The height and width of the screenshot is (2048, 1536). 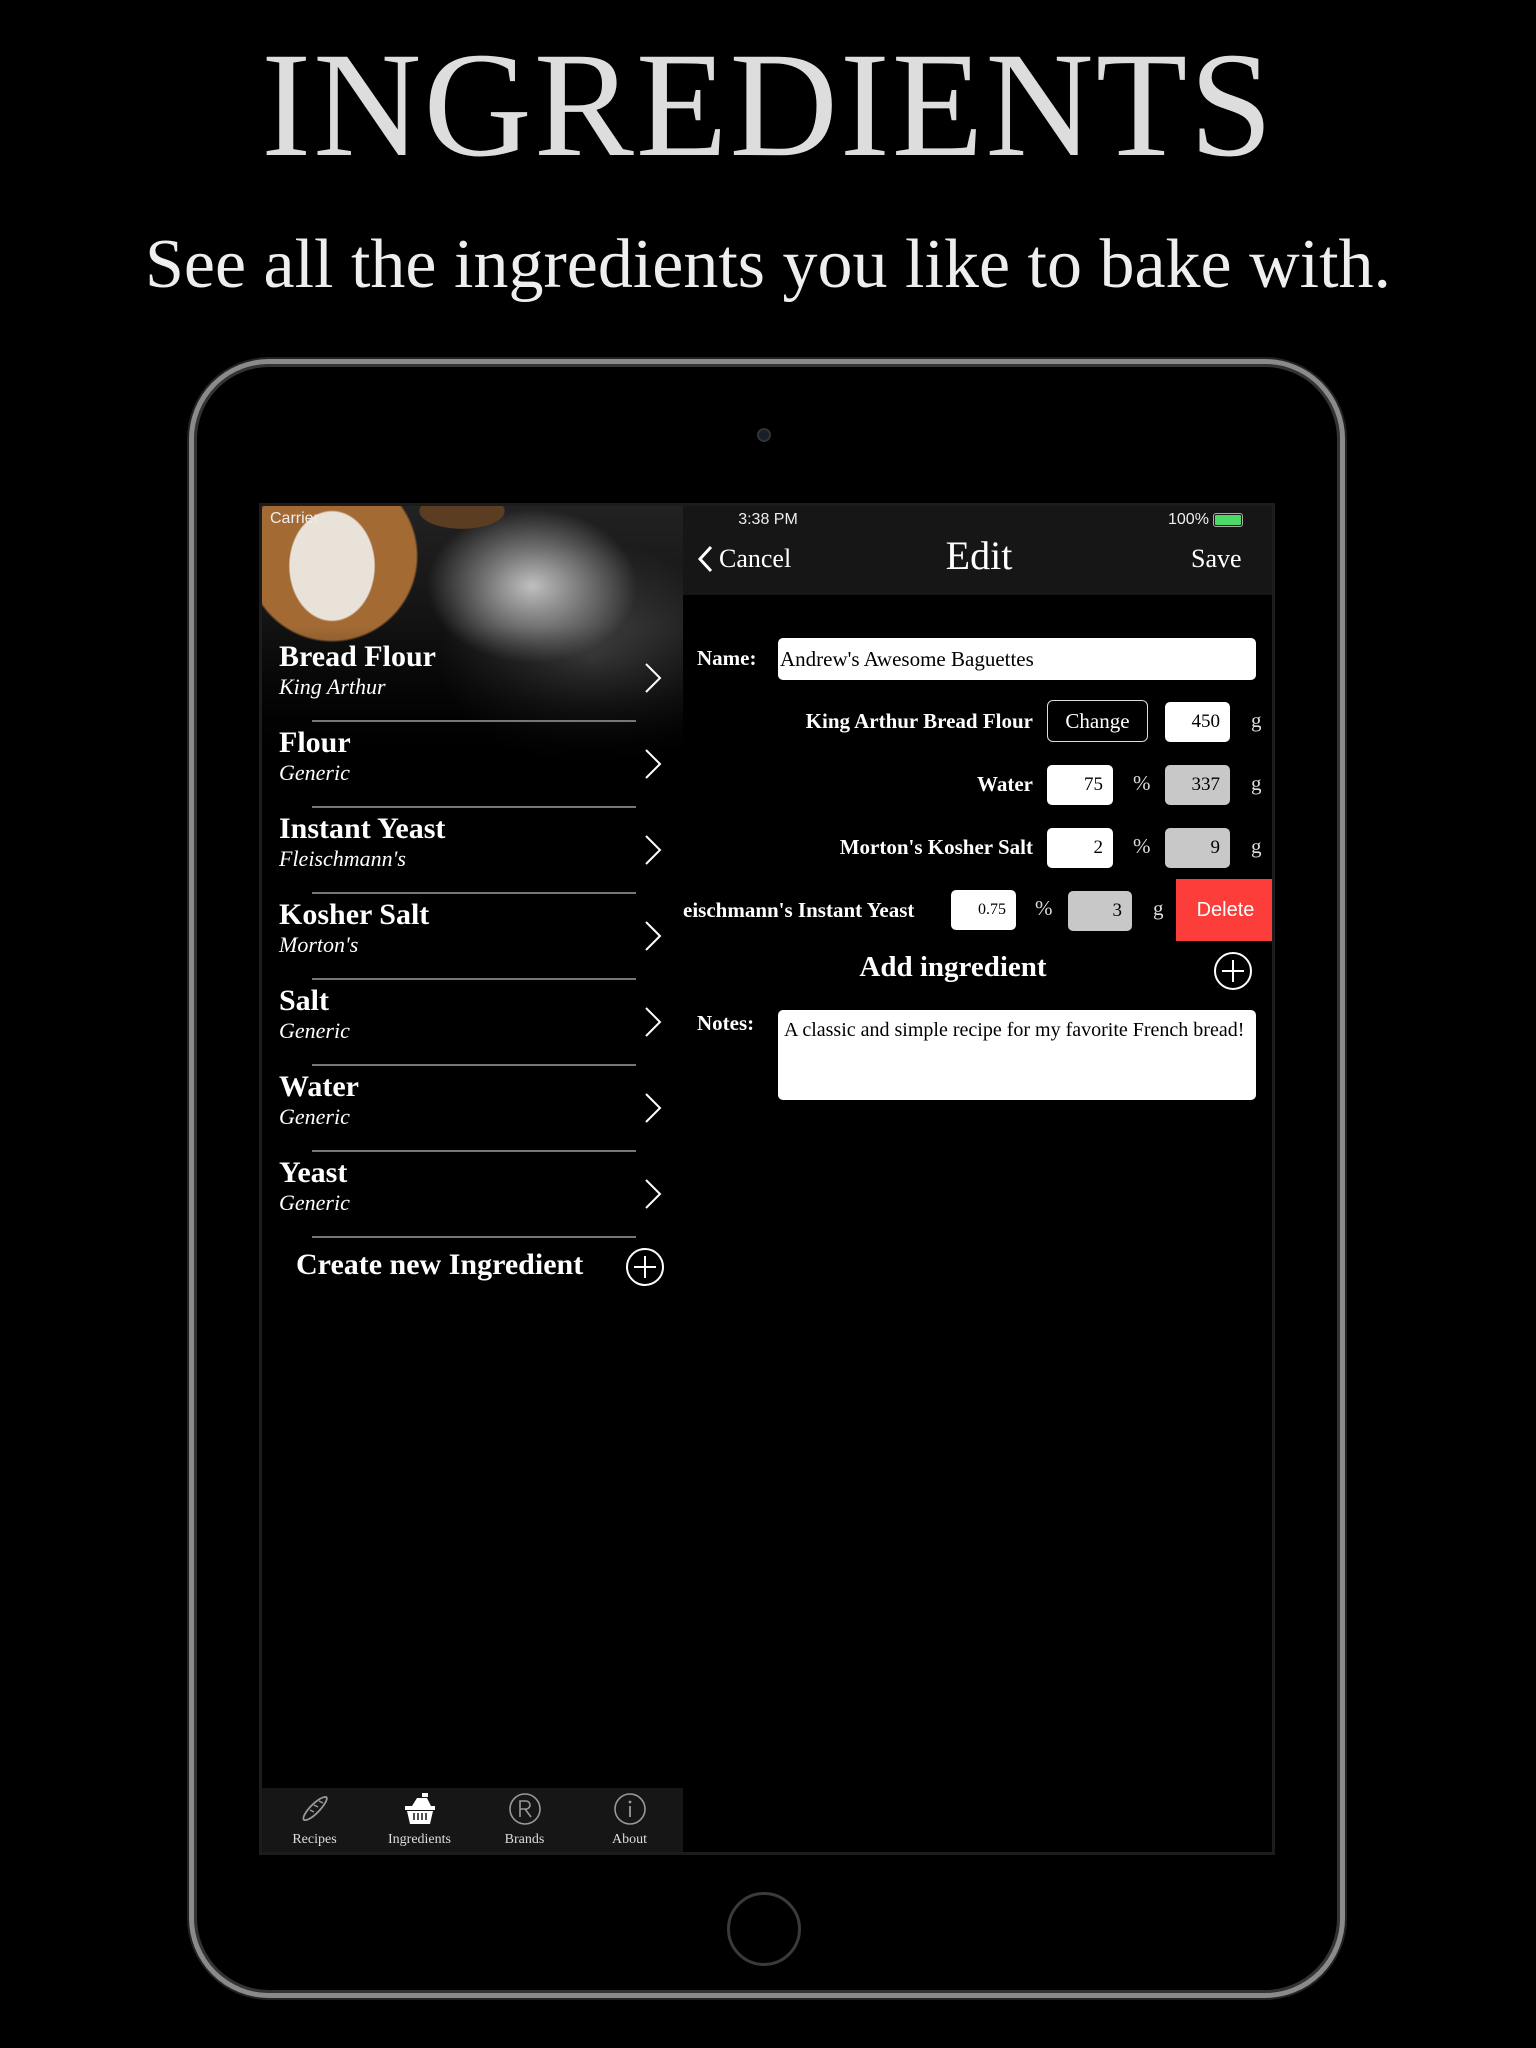 What do you see at coordinates (1197, 785) in the screenshot?
I see `grams-value: 337` at bounding box center [1197, 785].